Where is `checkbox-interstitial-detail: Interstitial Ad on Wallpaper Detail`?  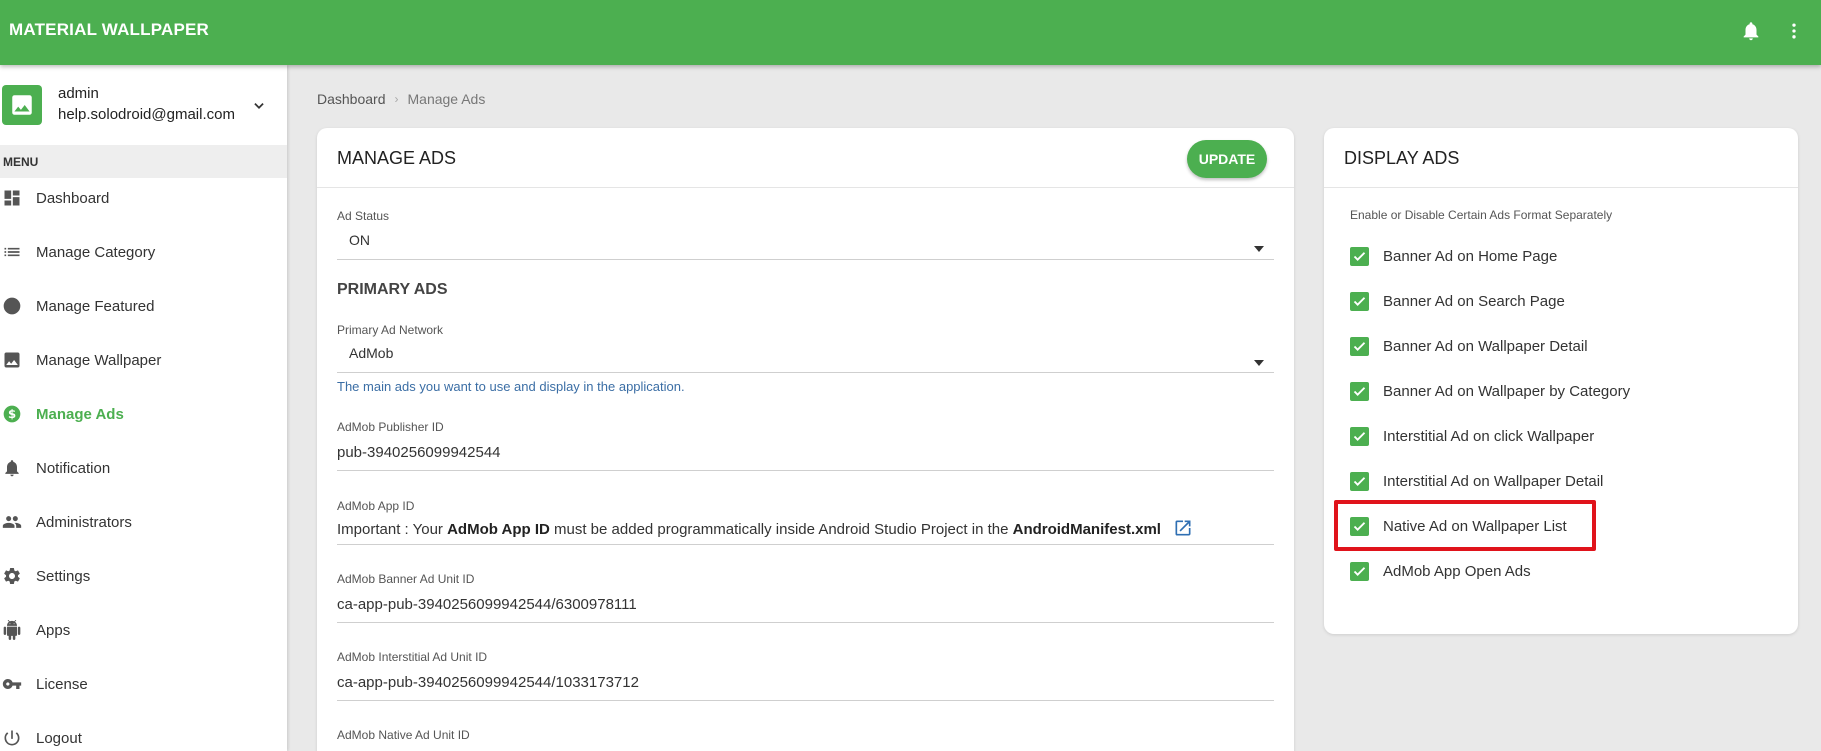
checkbox-interstitial-detail: Interstitial Ad on Wallpaper Detail is located at coordinates (1476, 481).